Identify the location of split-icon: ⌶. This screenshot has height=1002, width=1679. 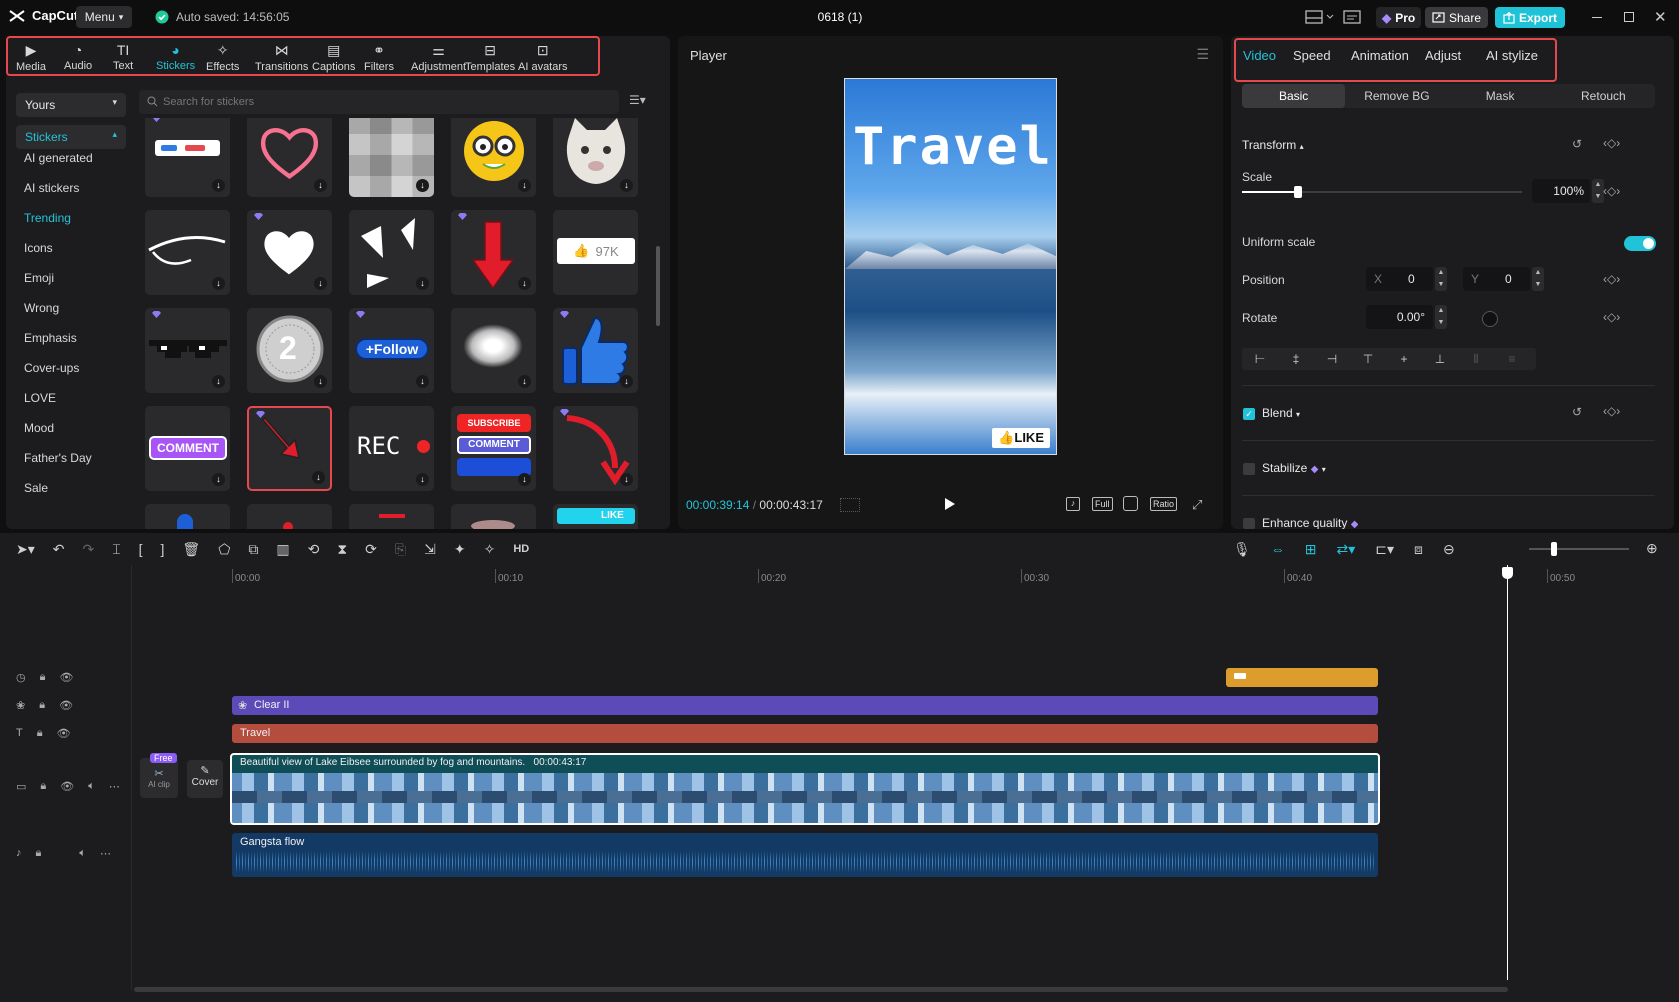
(116, 549).